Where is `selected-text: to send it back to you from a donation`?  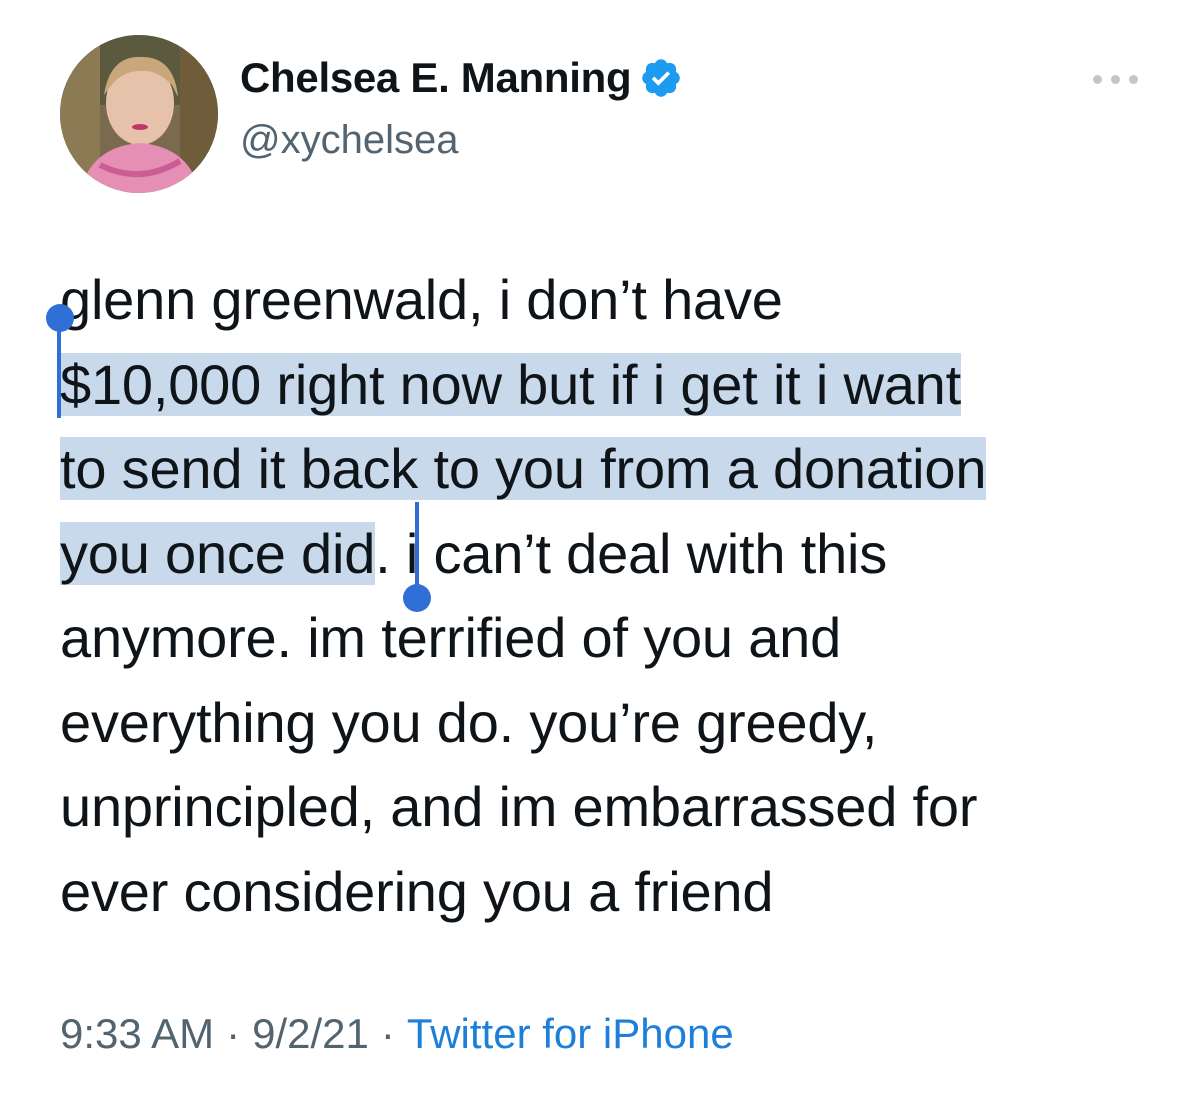 selected-text: to send it back to you from a donation is located at coordinates (523, 468).